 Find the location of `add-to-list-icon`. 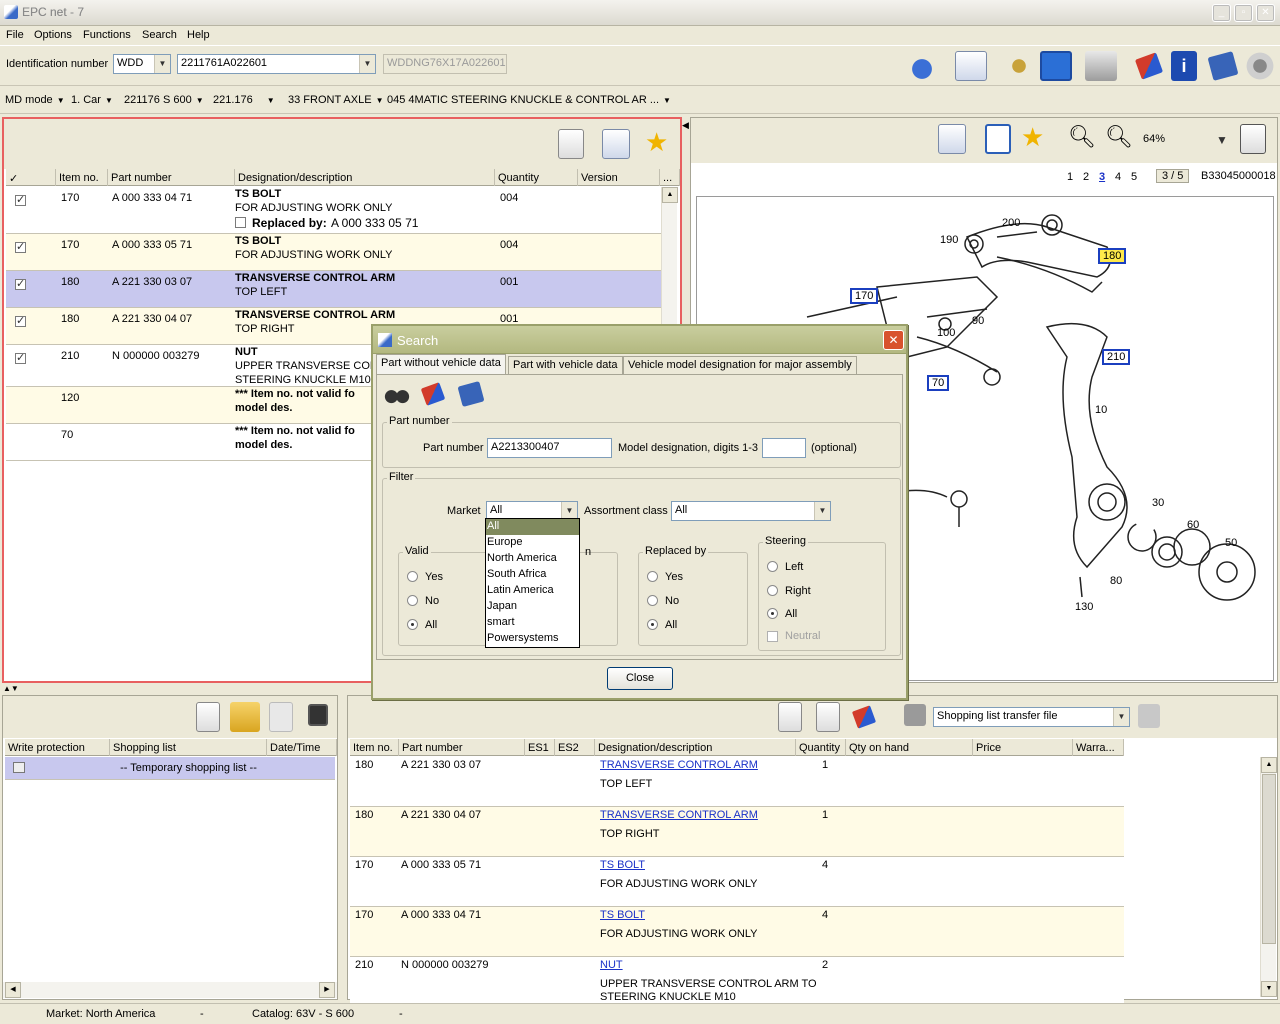

add-to-list-icon is located at coordinates (571, 144).